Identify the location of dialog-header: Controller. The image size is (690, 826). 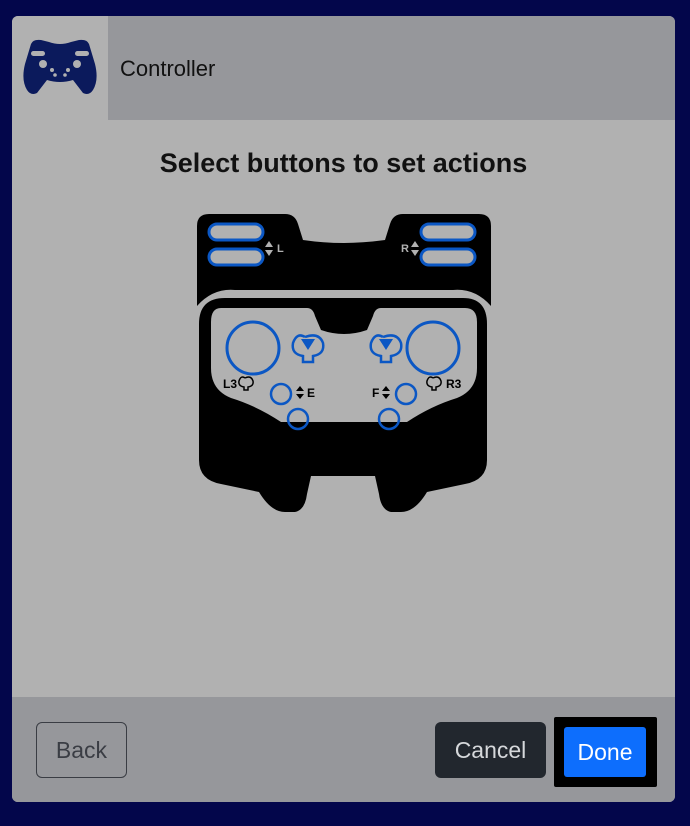
(343, 68).